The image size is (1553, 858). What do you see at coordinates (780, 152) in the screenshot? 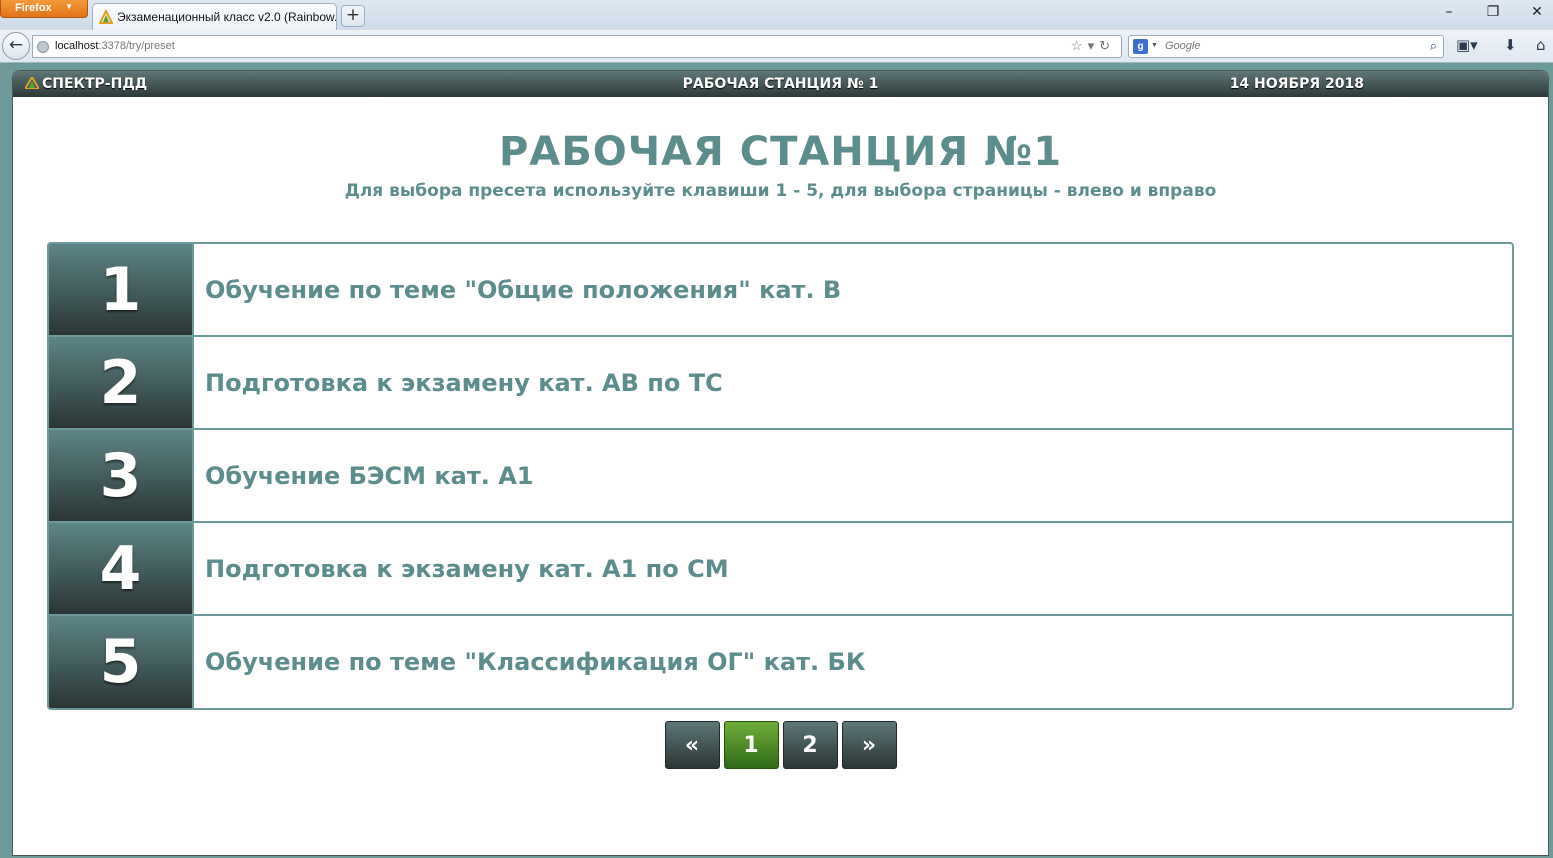
I see `page-title: РАБОЧАЯ СТАНЦИЯ №1` at bounding box center [780, 152].